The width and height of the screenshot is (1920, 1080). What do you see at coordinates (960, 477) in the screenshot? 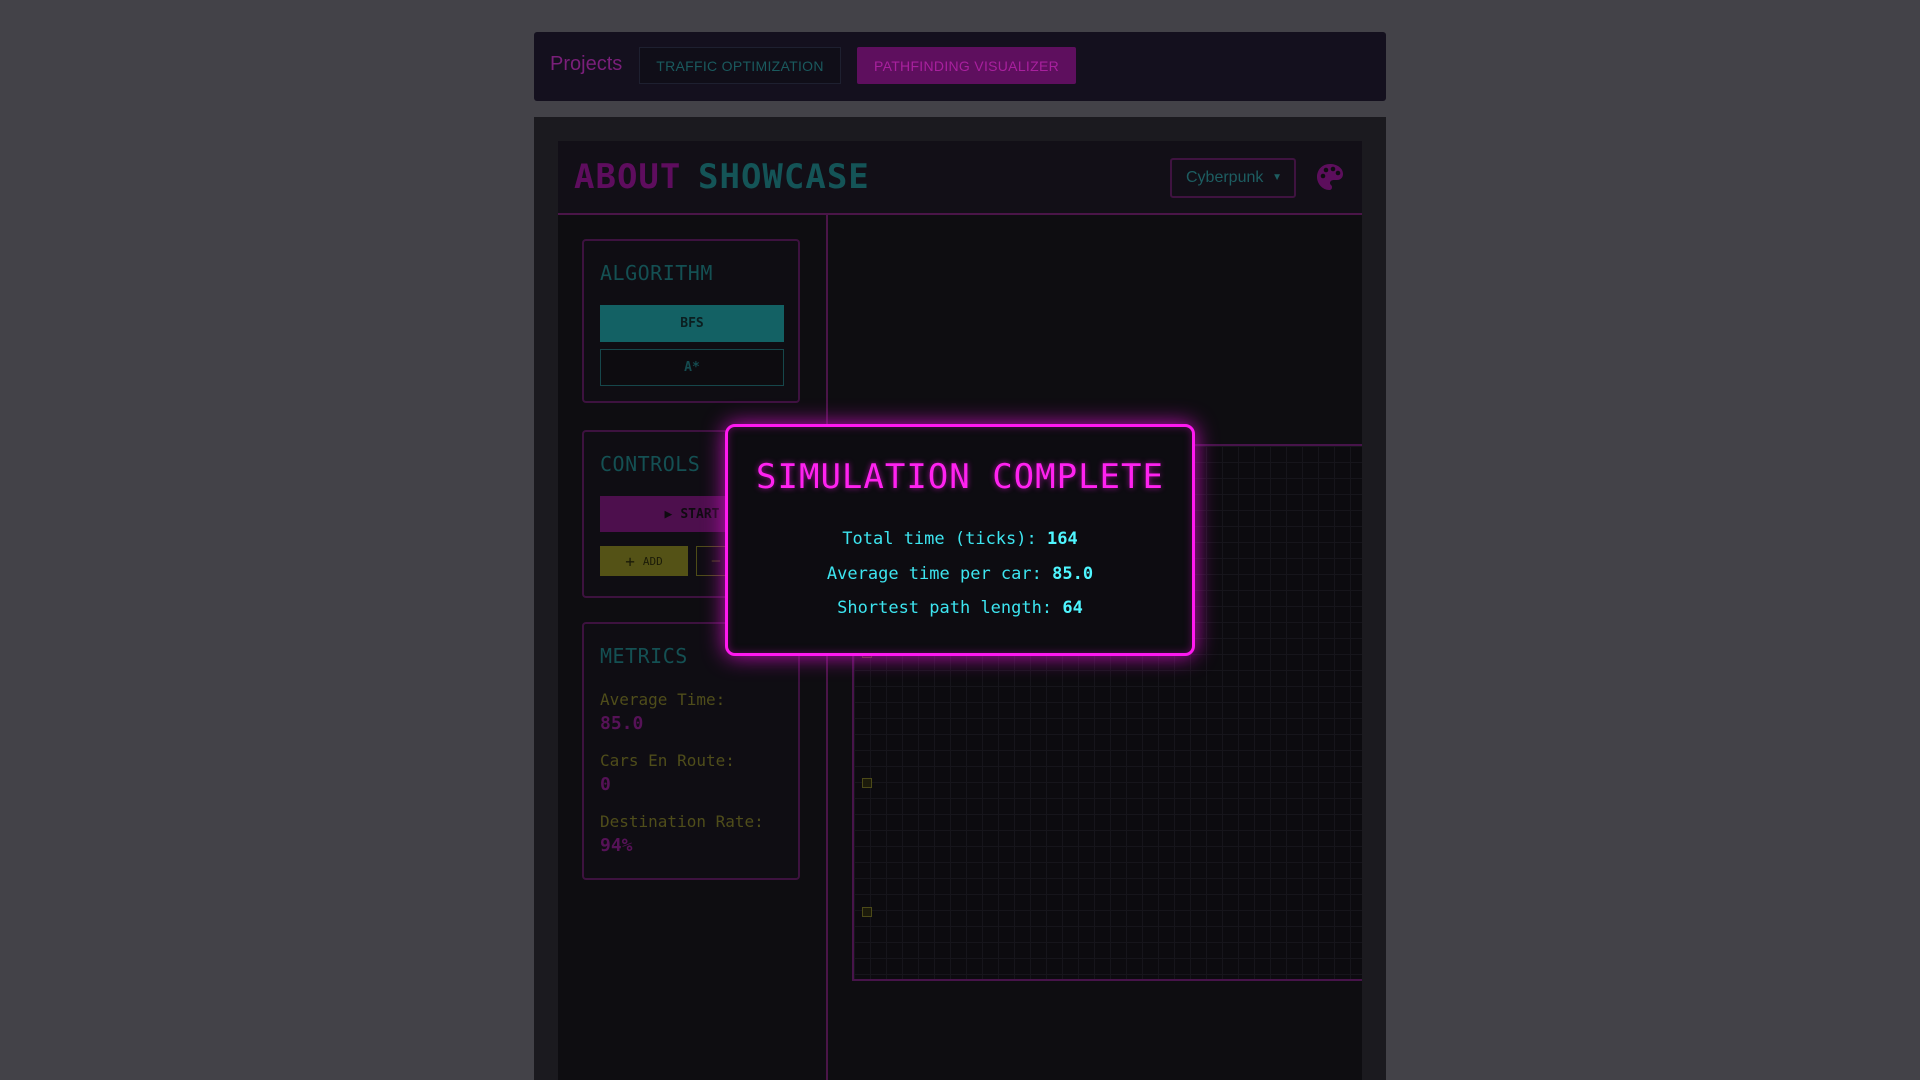
I see `modal-title: SIMULATION COMPLETE` at bounding box center [960, 477].